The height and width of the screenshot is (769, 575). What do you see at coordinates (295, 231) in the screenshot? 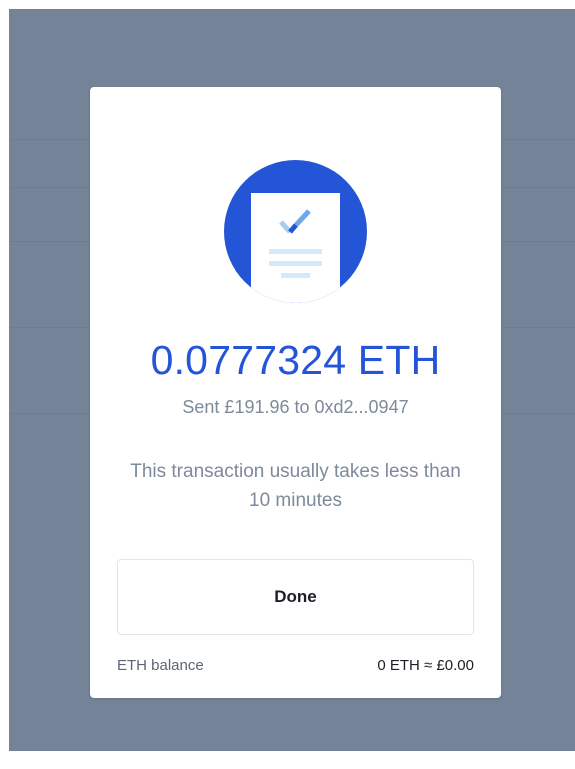
I see `sent-document-check-icon` at bounding box center [295, 231].